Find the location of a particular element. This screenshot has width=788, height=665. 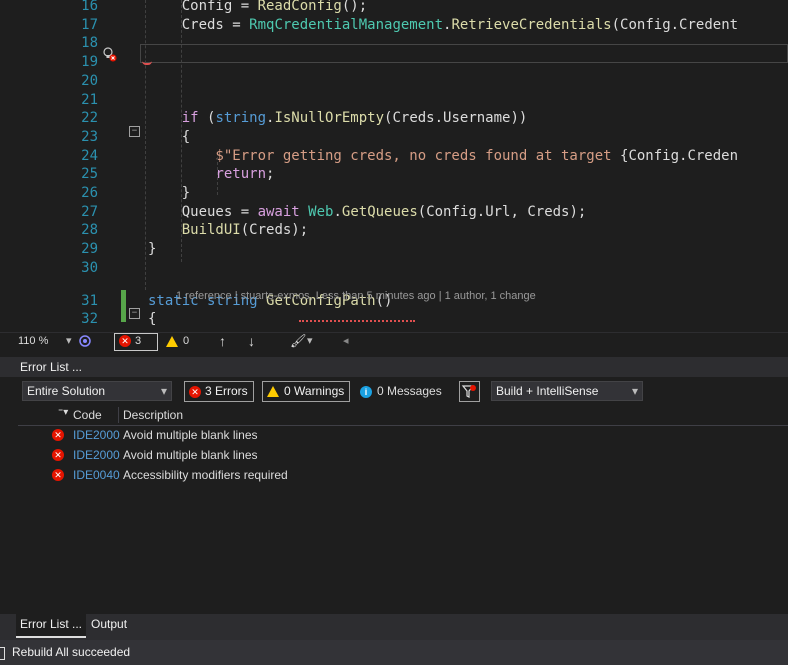

source-select-value: Build + IntelliSense is located at coordinates (547, 391).